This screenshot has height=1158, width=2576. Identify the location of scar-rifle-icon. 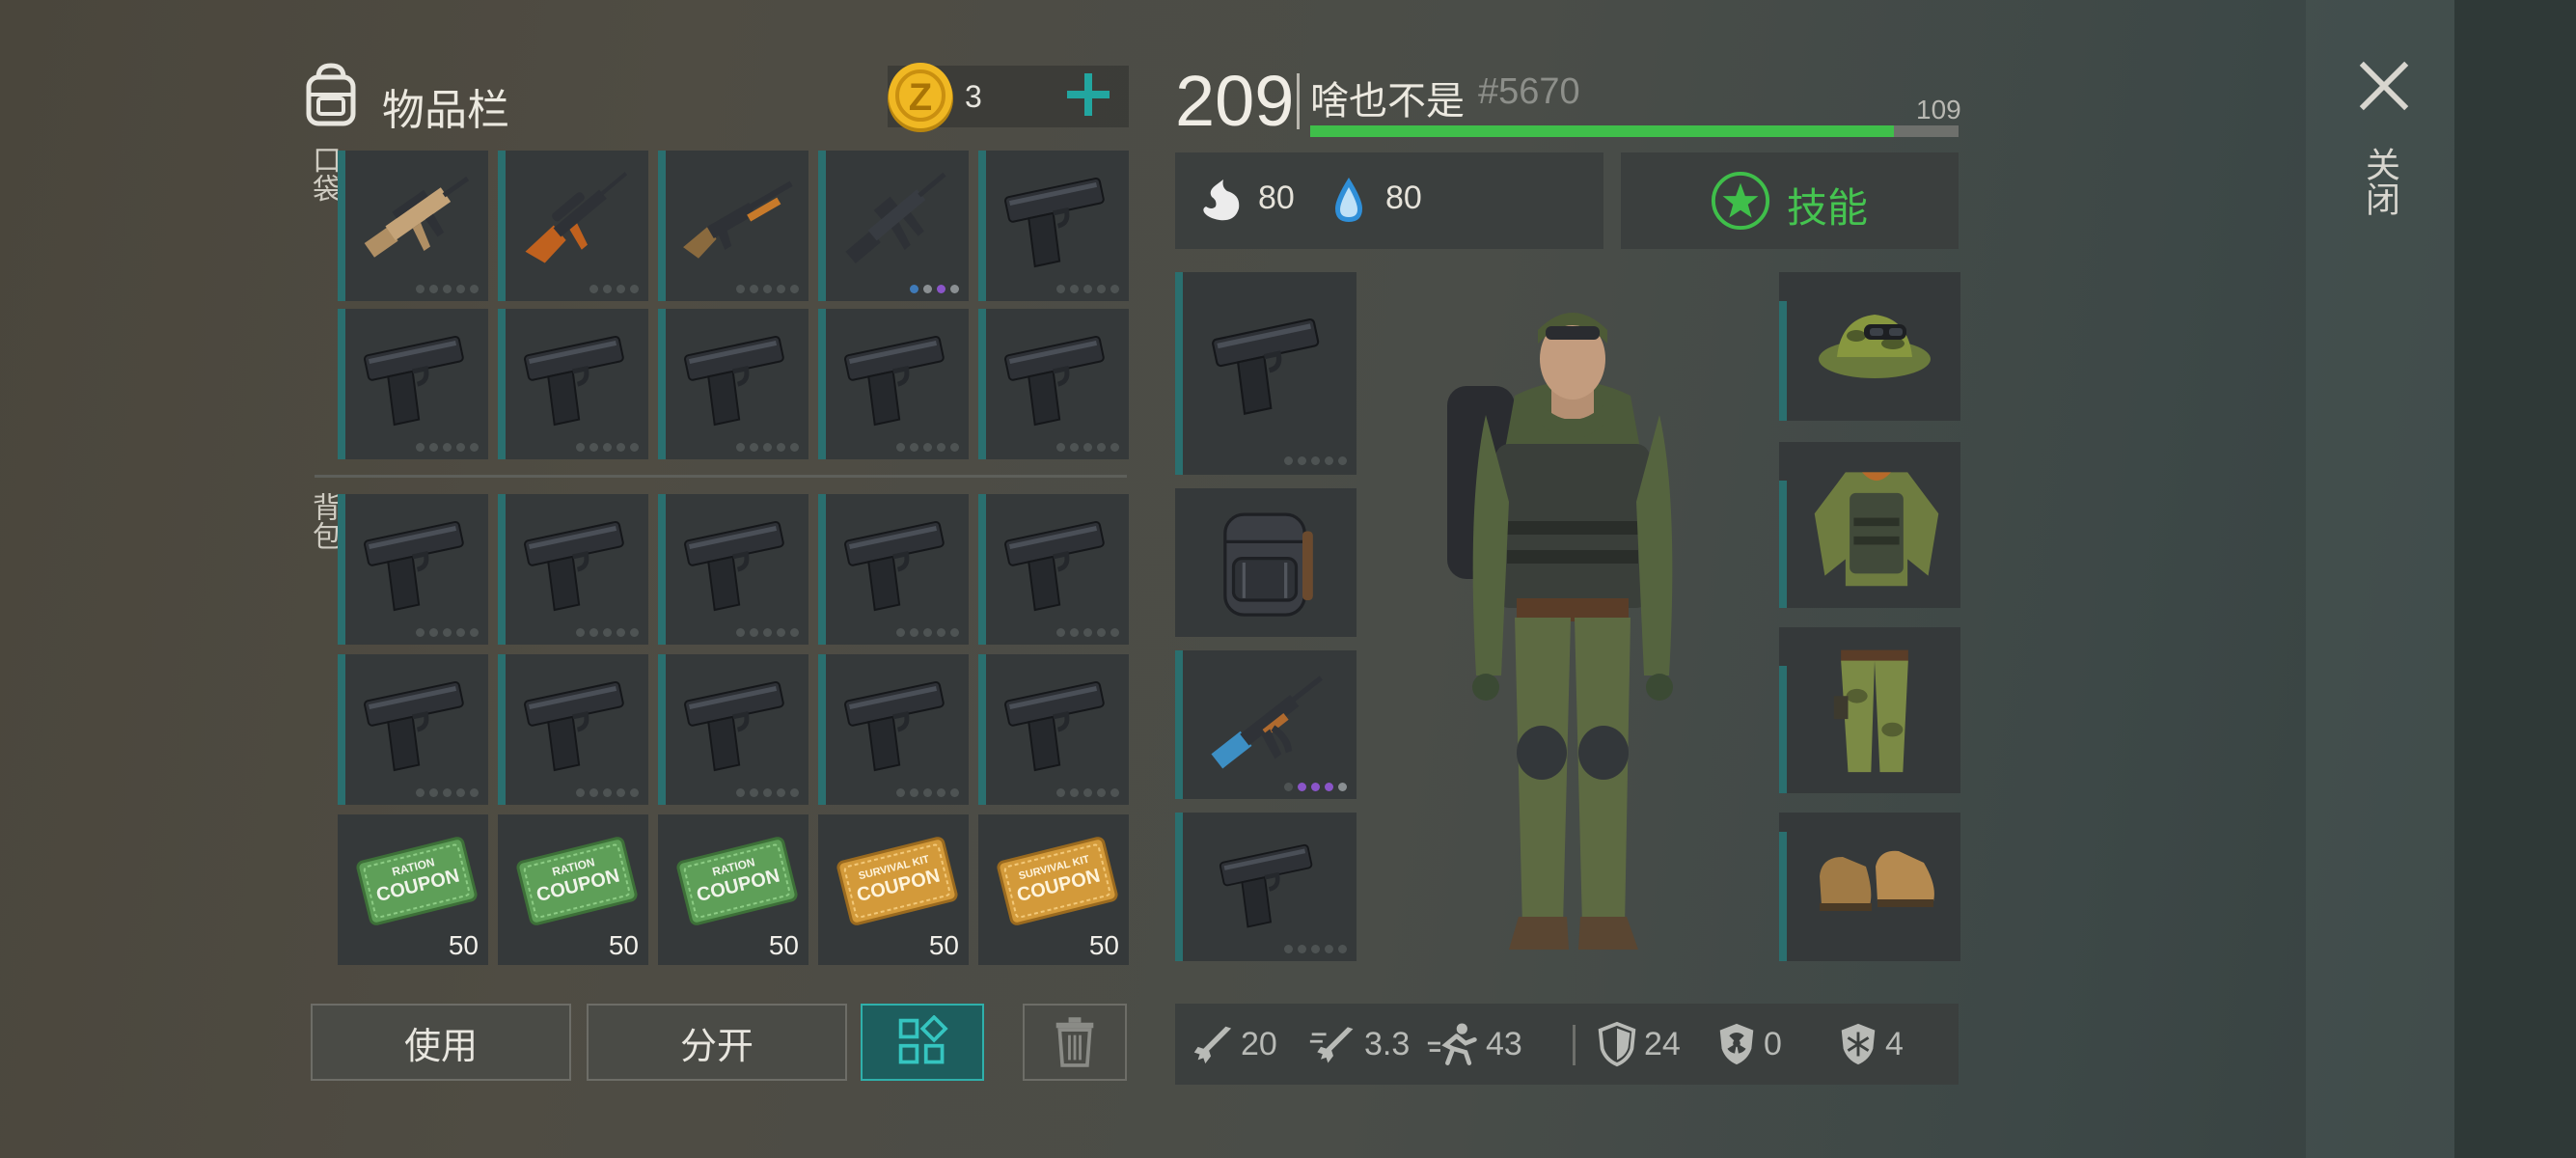
(417, 217).